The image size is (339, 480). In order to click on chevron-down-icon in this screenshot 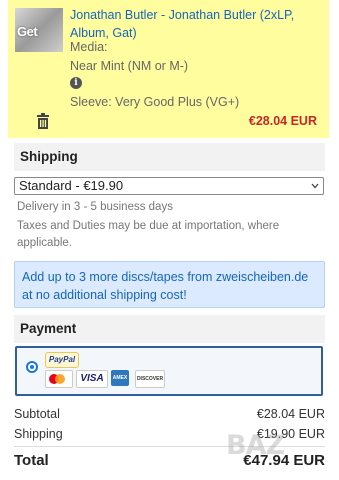, I will do `click(315, 186)`.